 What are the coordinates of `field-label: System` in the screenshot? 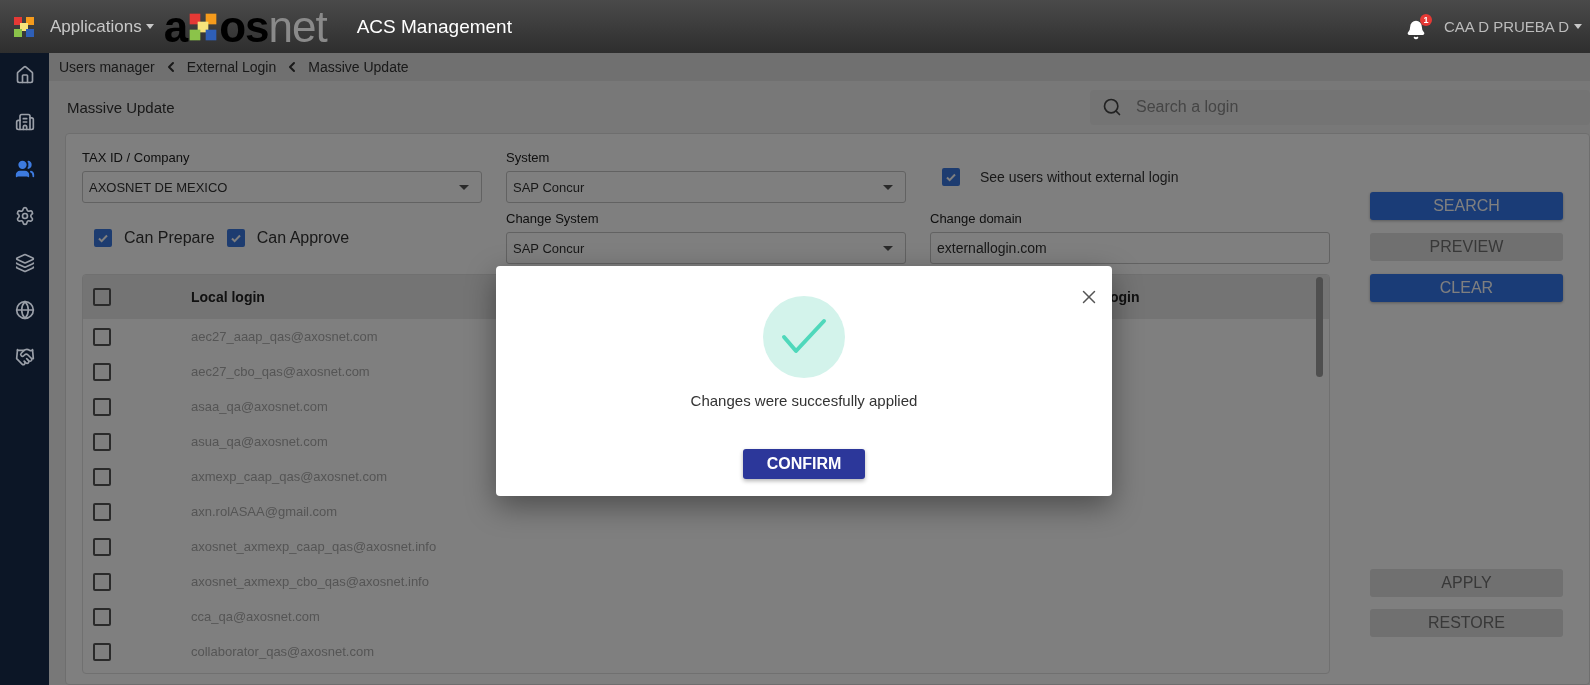 It's located at (528, 157).